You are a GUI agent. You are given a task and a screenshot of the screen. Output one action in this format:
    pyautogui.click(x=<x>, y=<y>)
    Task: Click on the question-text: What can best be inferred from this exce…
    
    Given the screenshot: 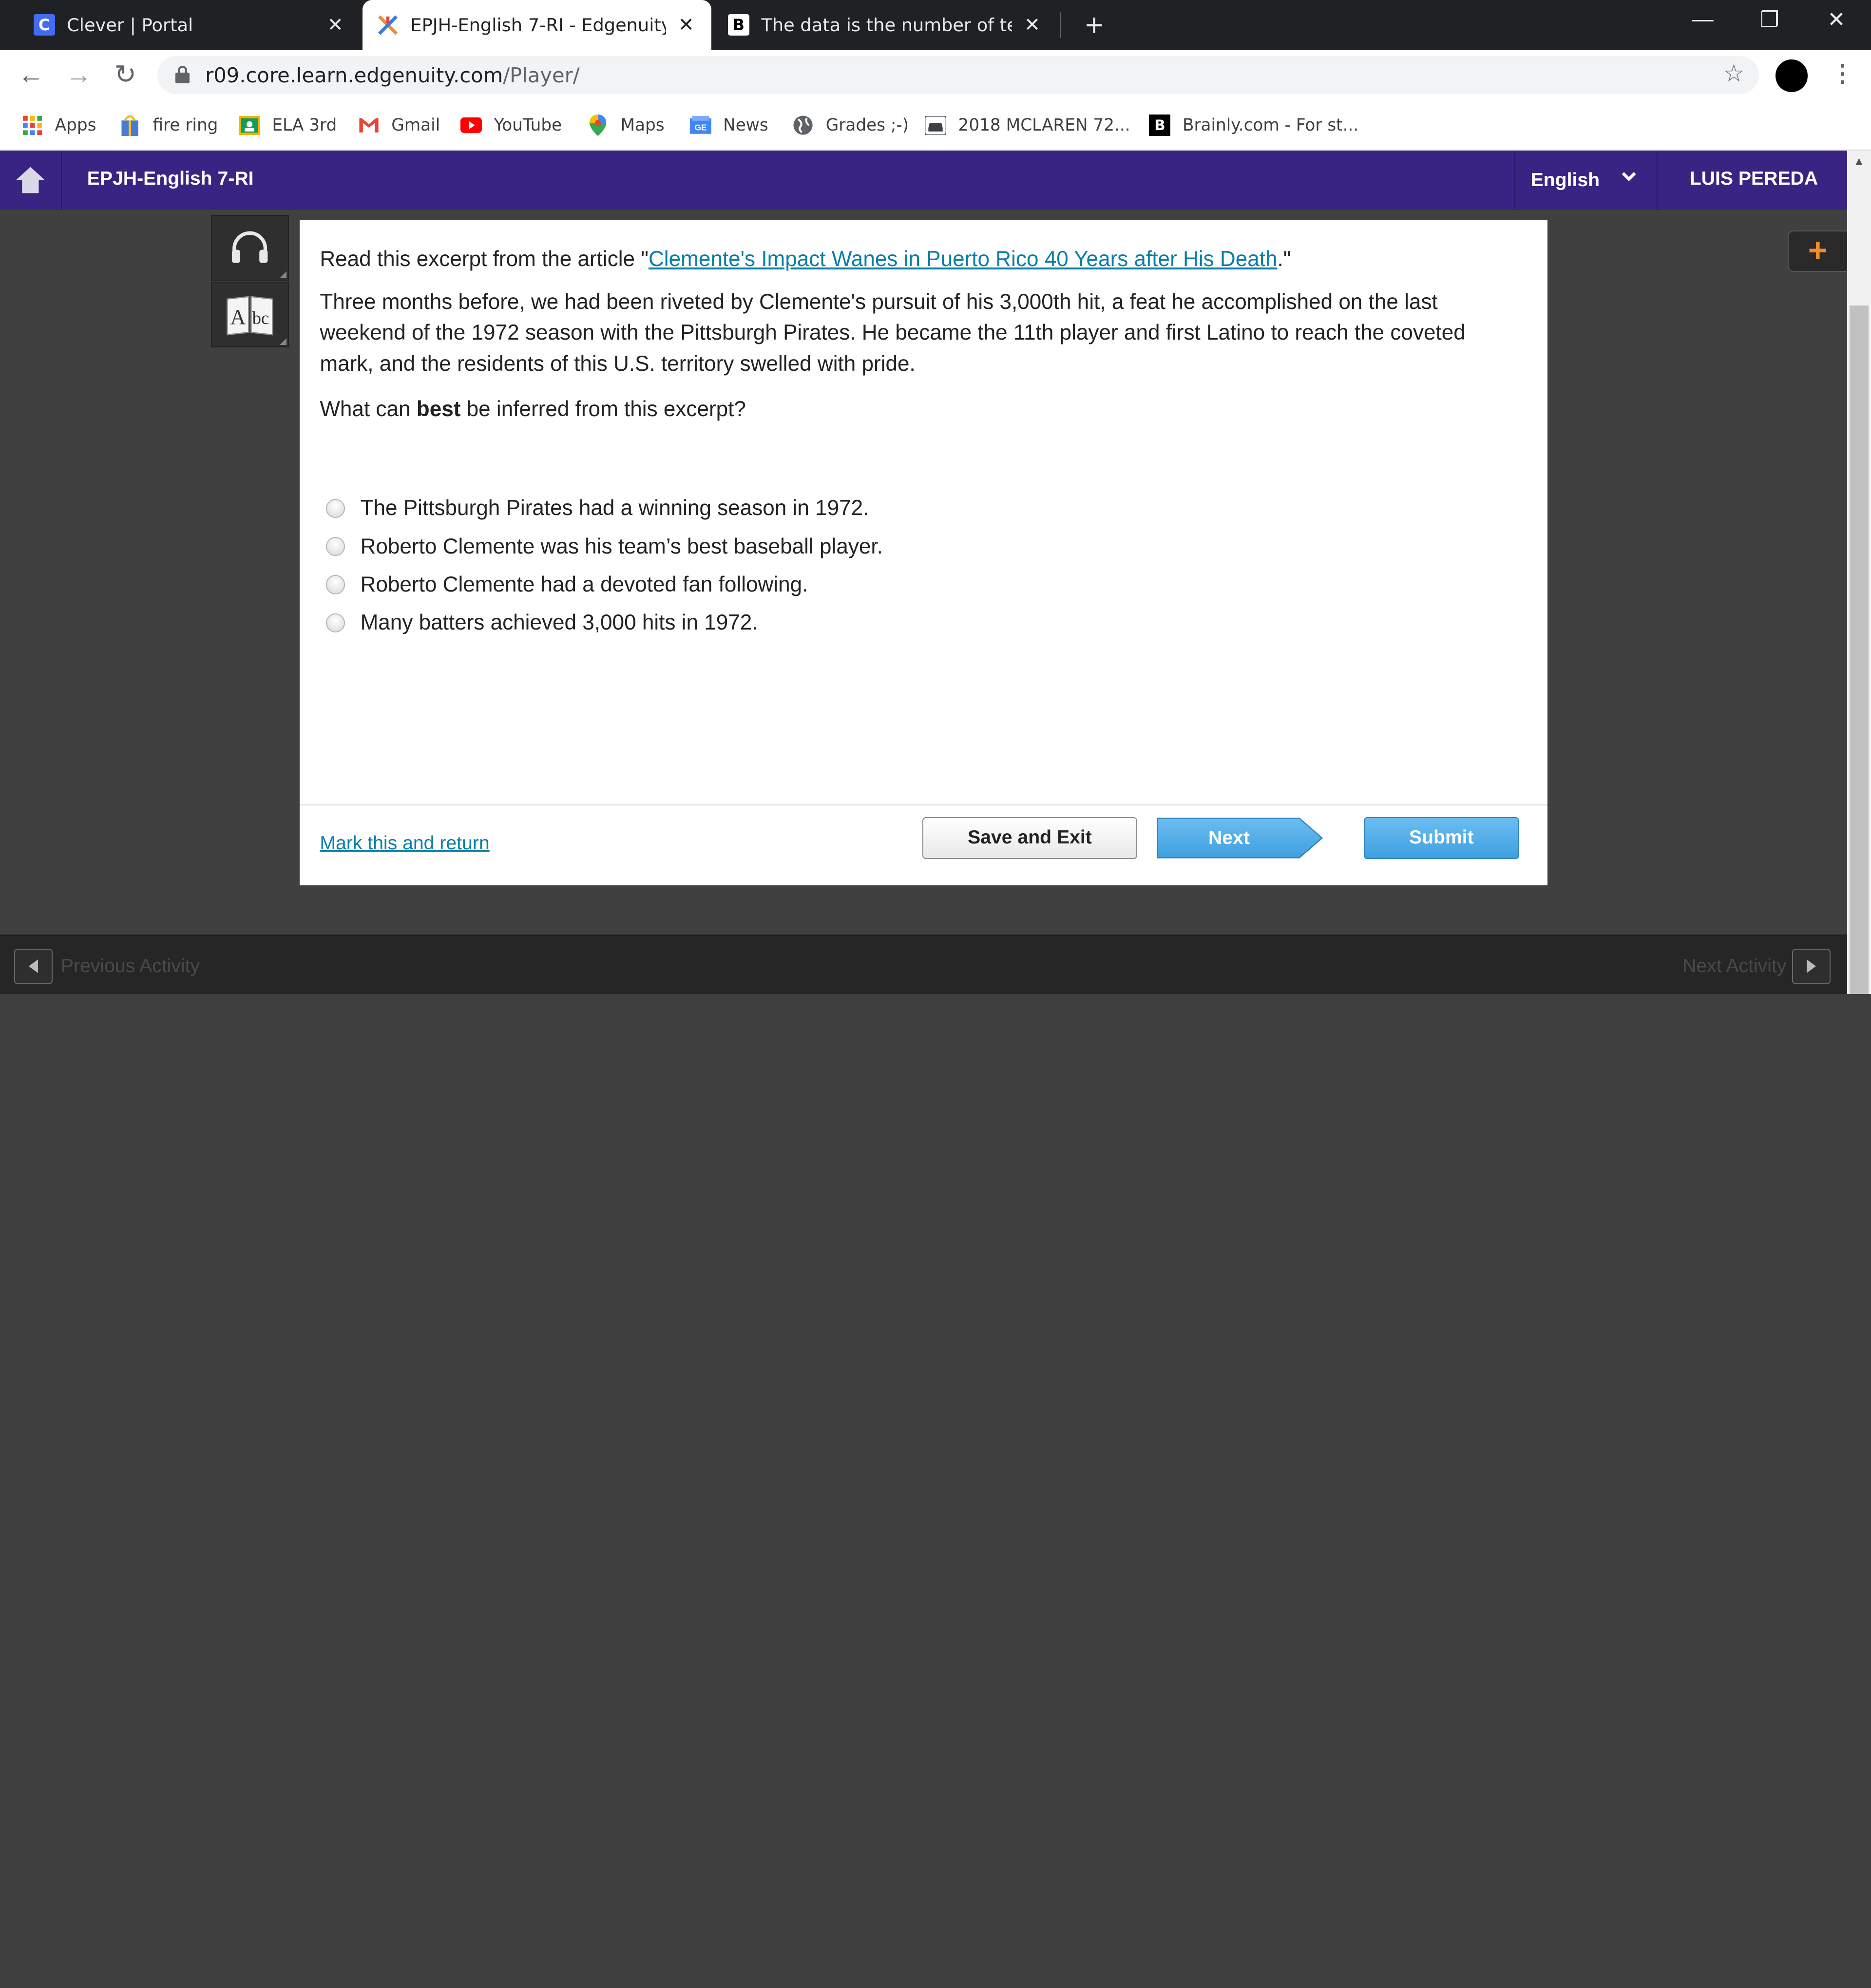 What is the action you would take?
    pyautogui.click(x=533, y=409)
    